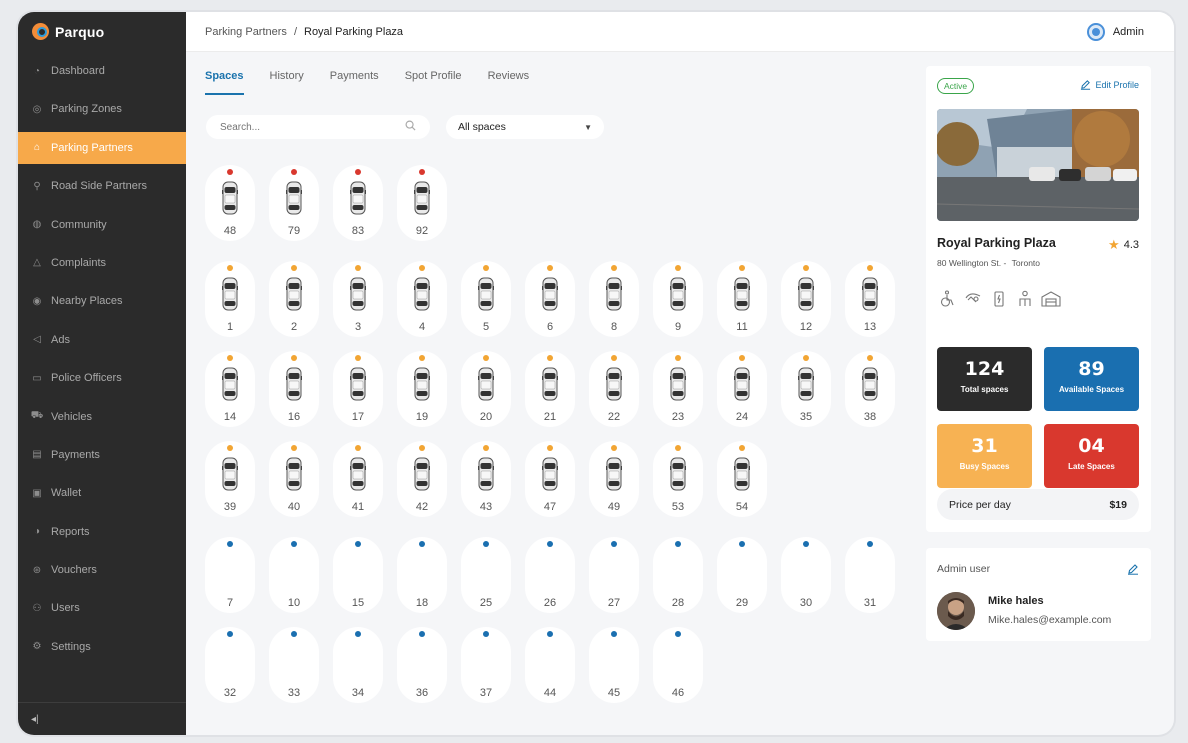  What do you see at coordinates (678, 575) in the screenshot?
I see `parking-spot: 28` at bounding box center [678, 575].